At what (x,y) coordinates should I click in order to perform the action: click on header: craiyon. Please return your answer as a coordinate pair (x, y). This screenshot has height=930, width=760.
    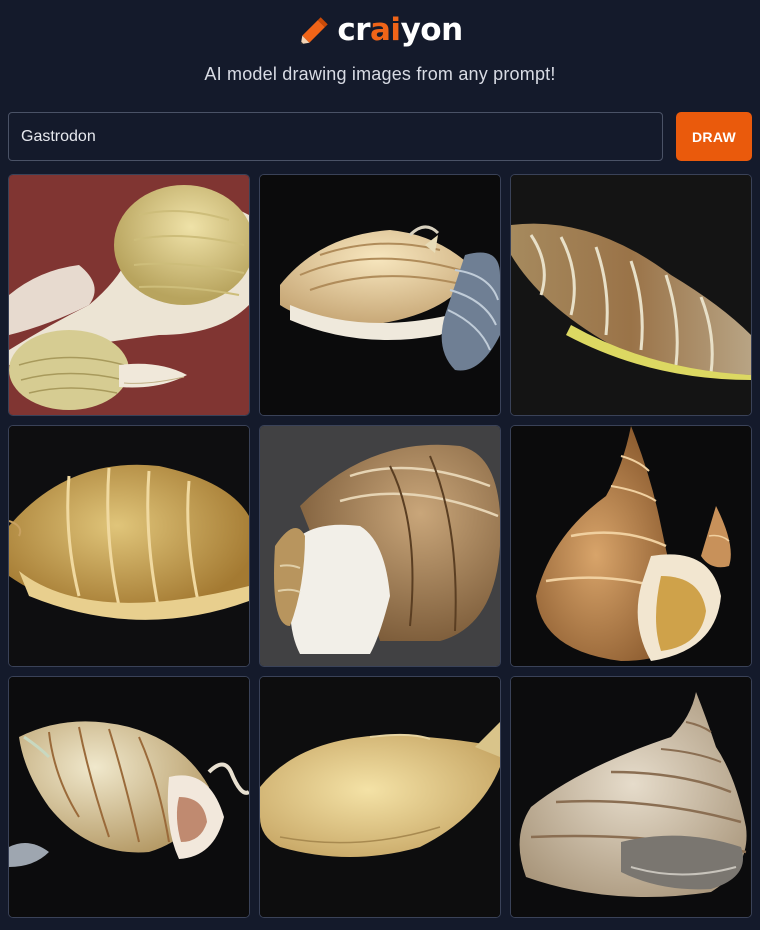
    Looking at the image, I should click on (380, 30).